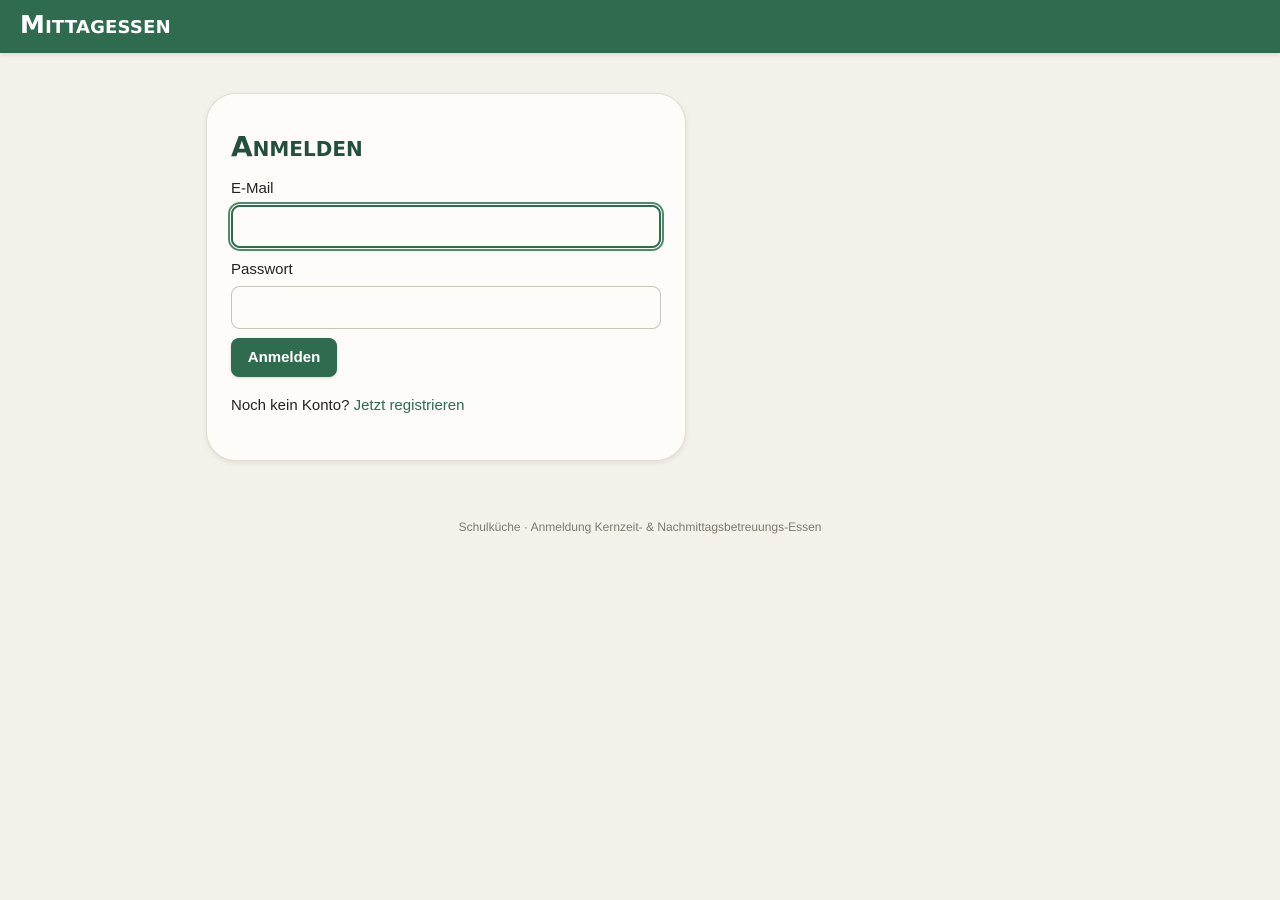 This screenshot has width=1280, height=900. I want to click on email-label: E-Mail, so click(252, 188).